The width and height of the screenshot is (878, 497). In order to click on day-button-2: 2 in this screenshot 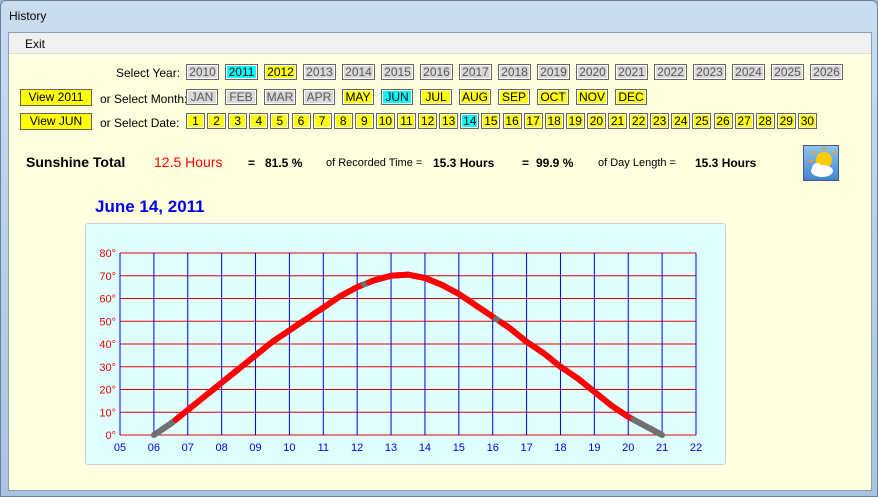, I will do `click(217, 121)`.